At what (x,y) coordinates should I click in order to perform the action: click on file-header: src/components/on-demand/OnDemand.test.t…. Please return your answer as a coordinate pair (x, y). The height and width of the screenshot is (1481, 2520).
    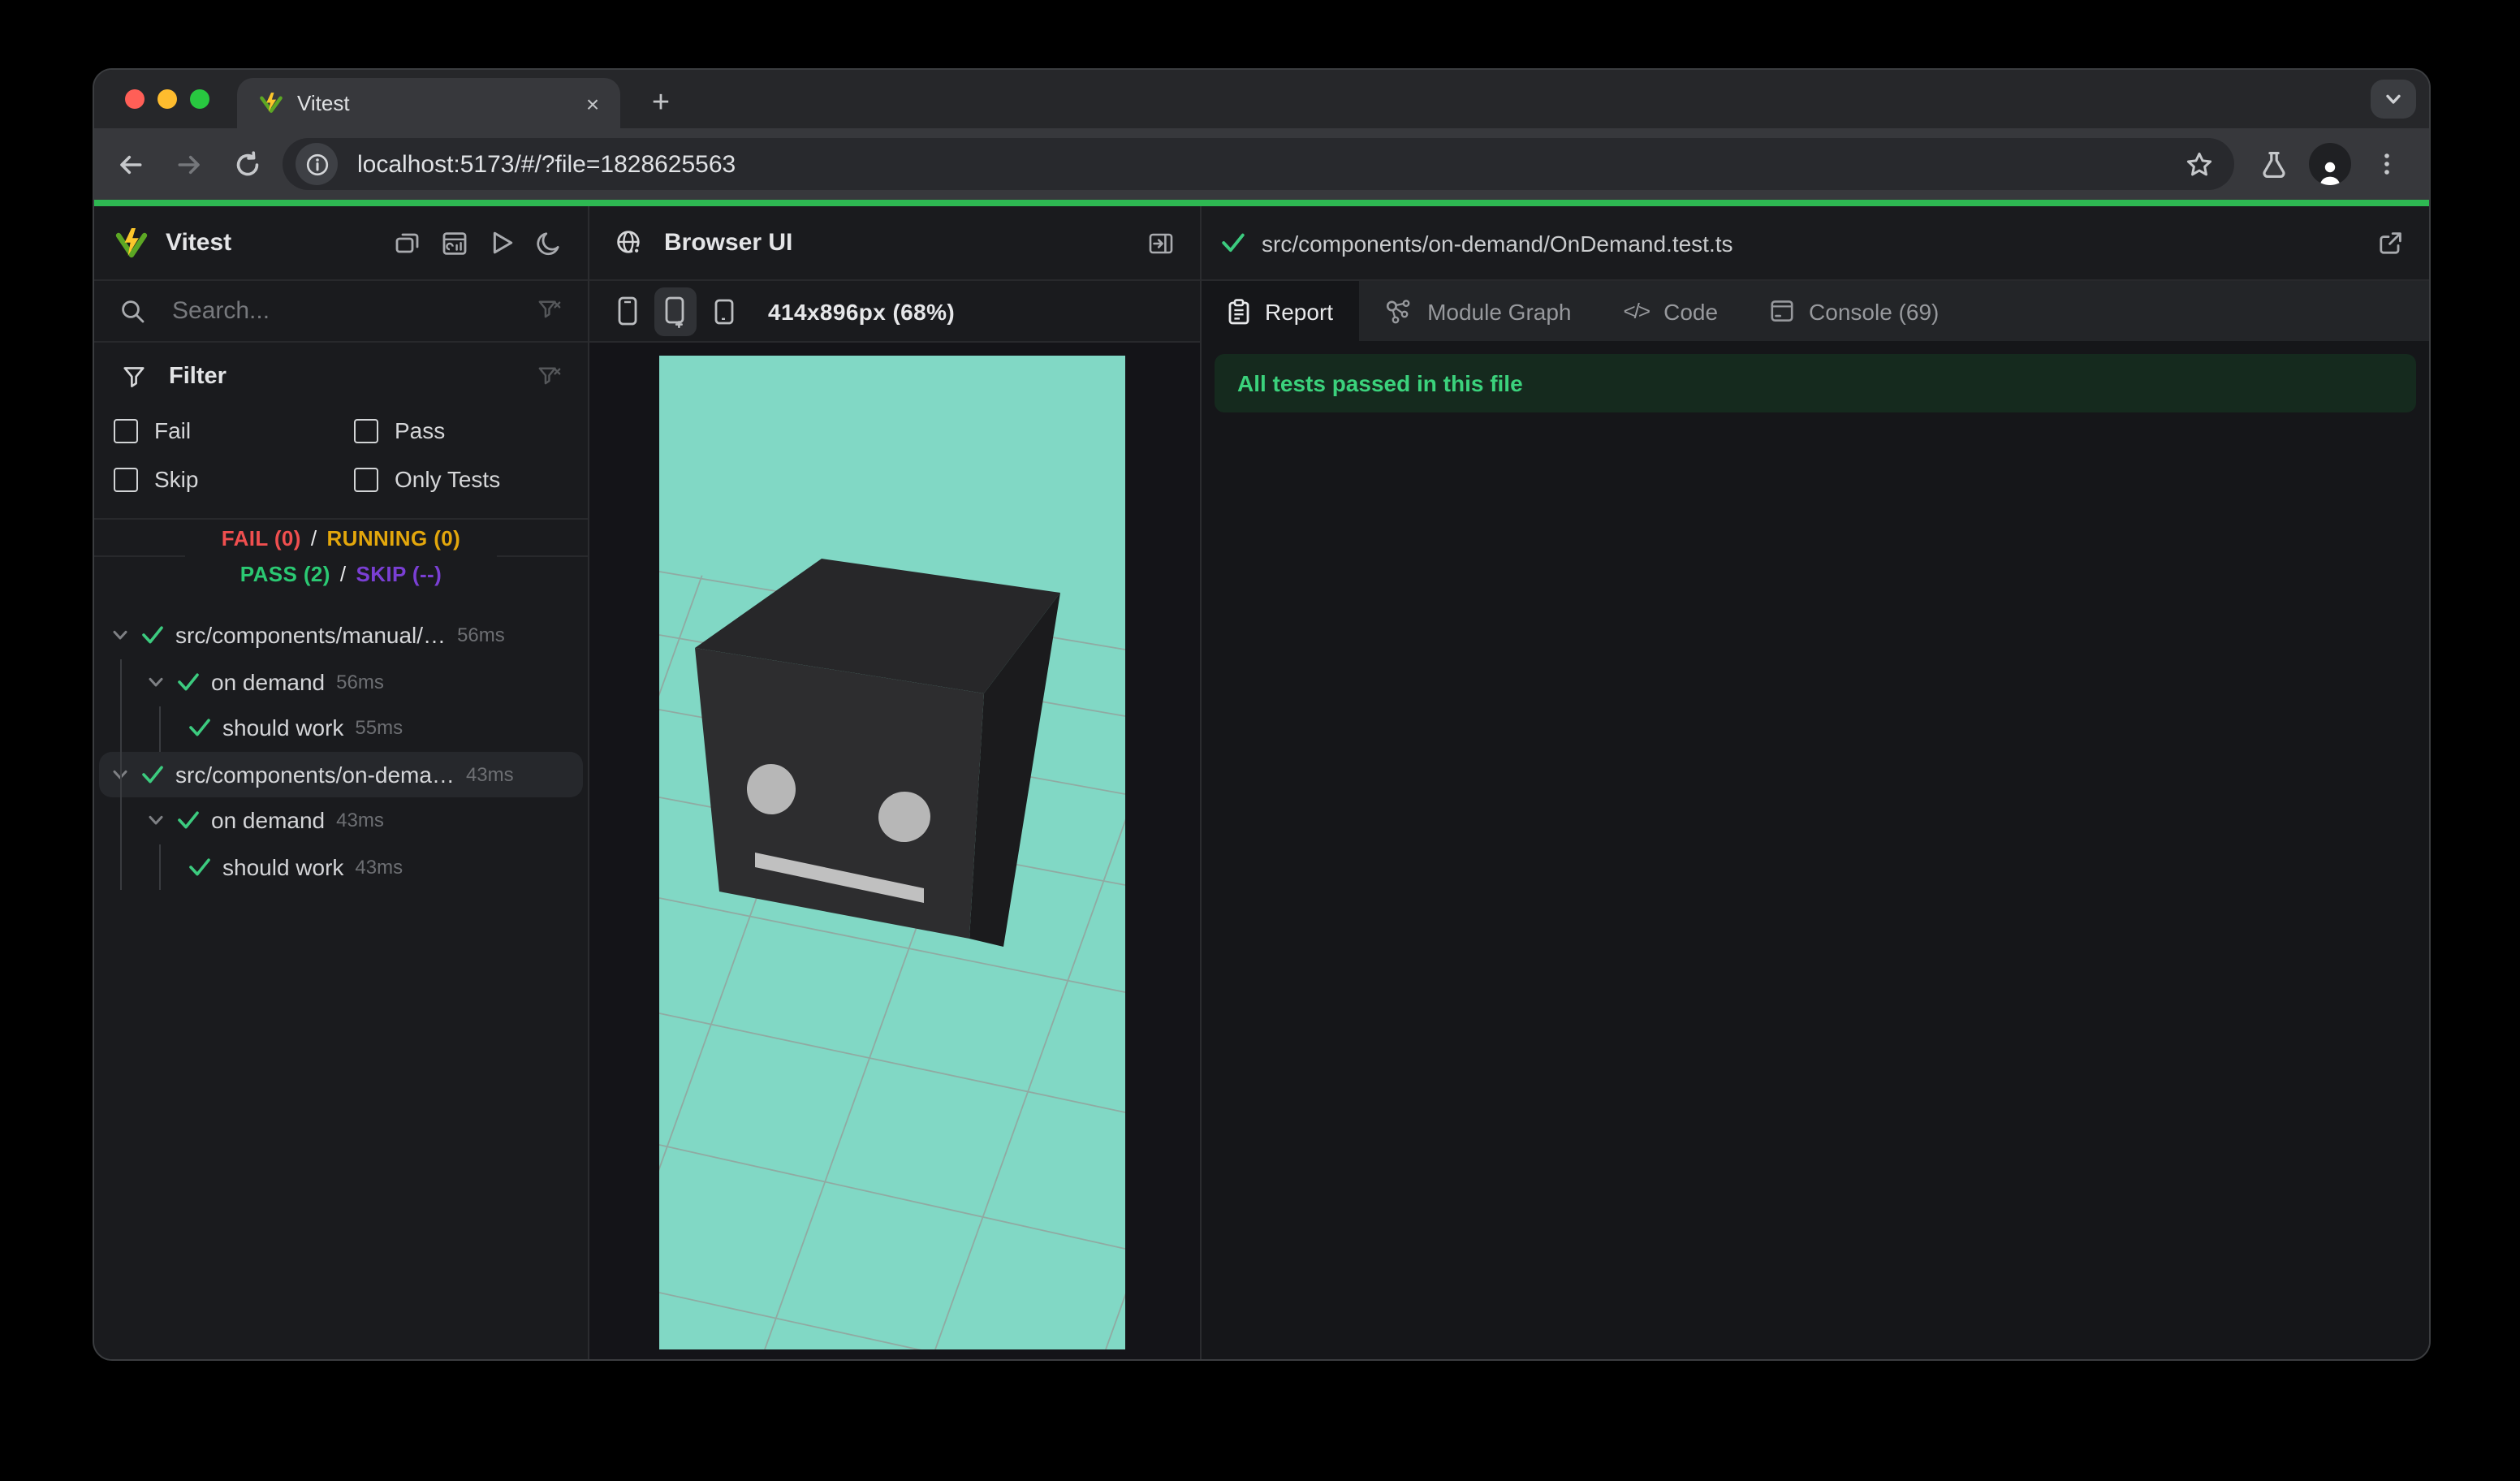
    Looking at the image, I should click on (1816, 243).